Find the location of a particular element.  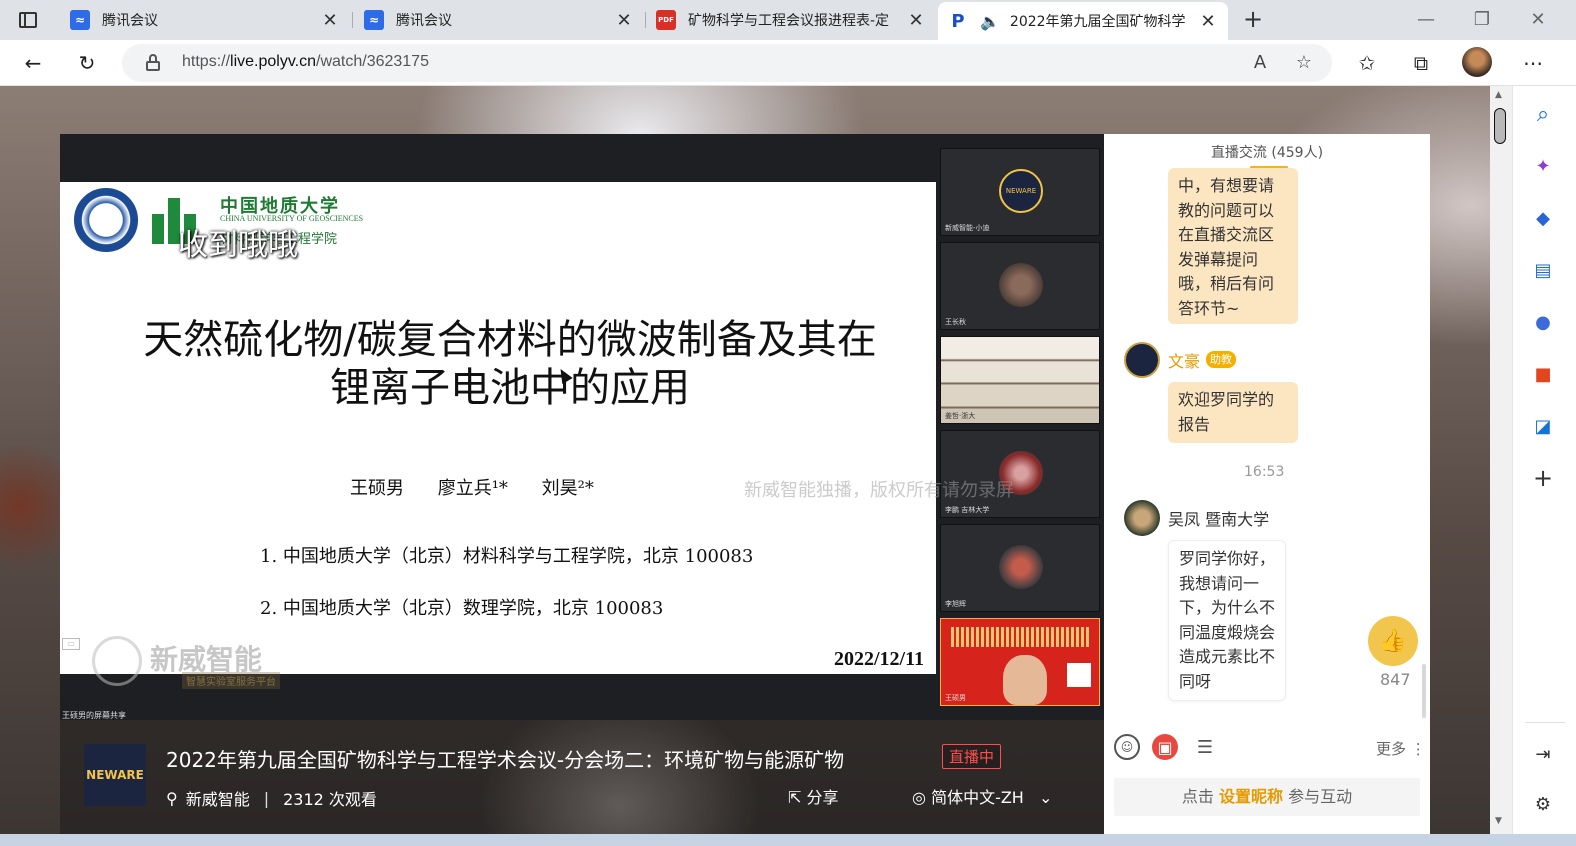

outlook-icon: ◪ is located at coordinates (1543, 426).